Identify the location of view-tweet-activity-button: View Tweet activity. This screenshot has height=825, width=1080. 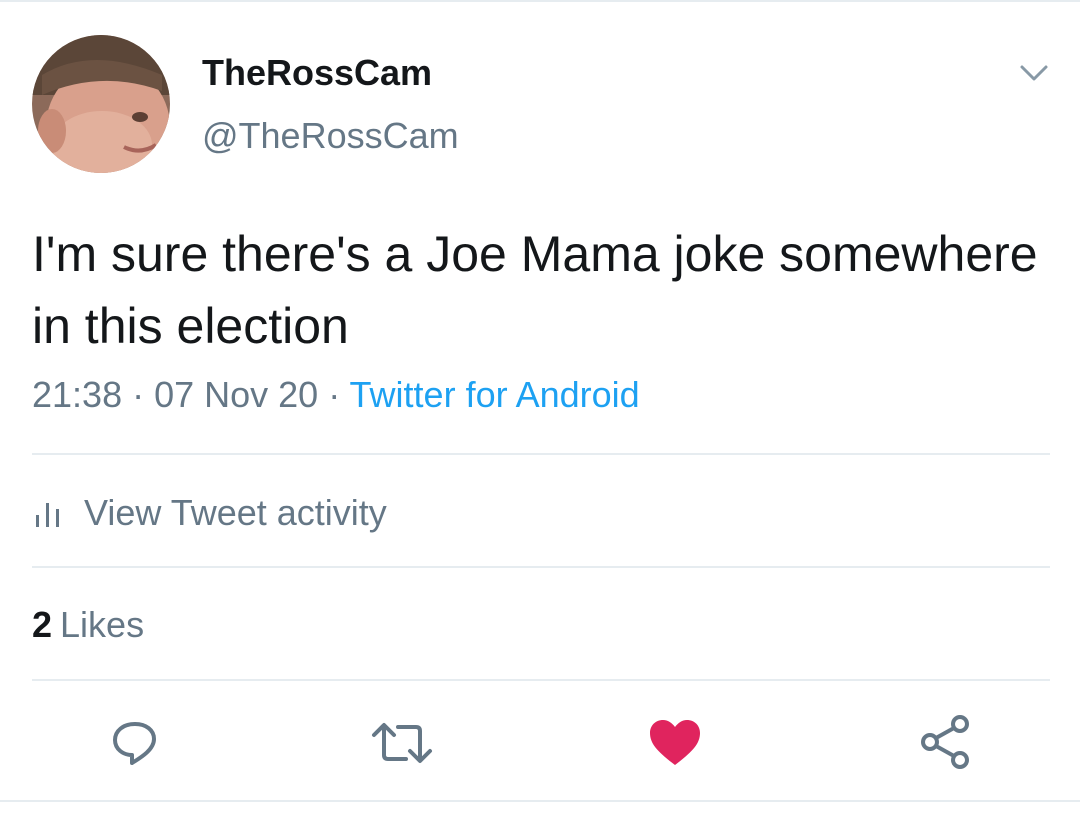
(209, 513).